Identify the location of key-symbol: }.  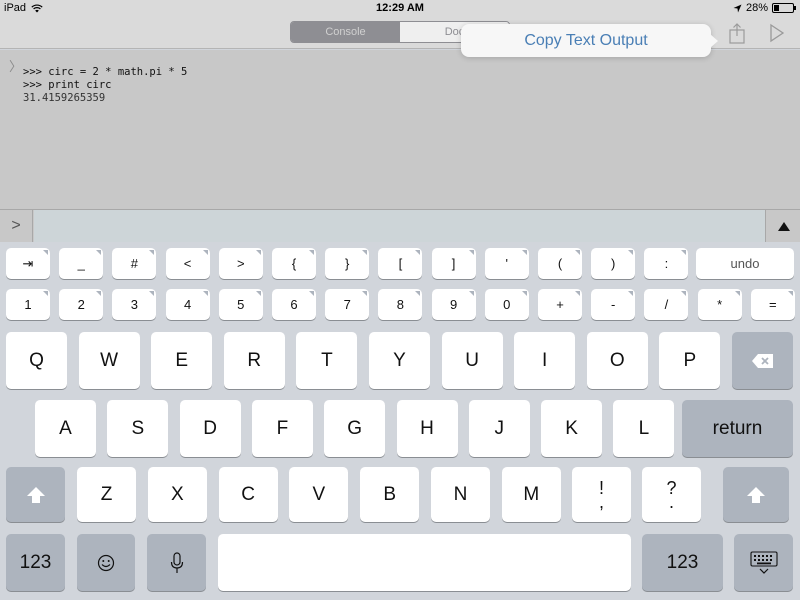
(347, 263).